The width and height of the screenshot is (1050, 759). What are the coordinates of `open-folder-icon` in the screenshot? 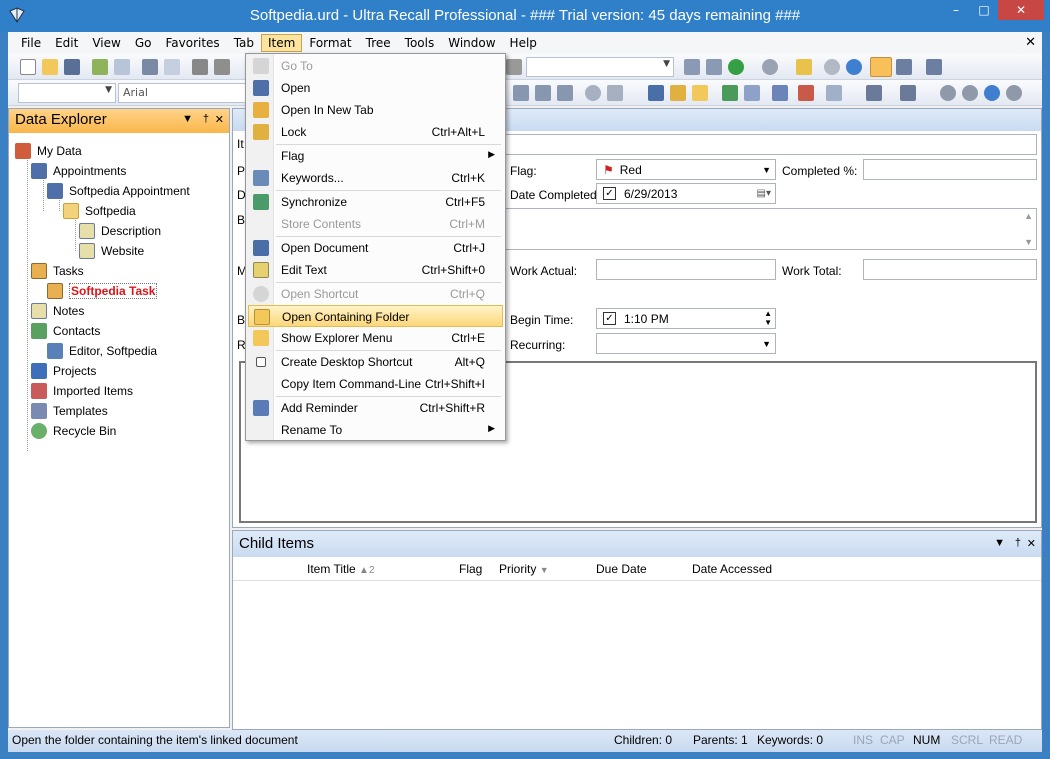 It's located at (50, 67).